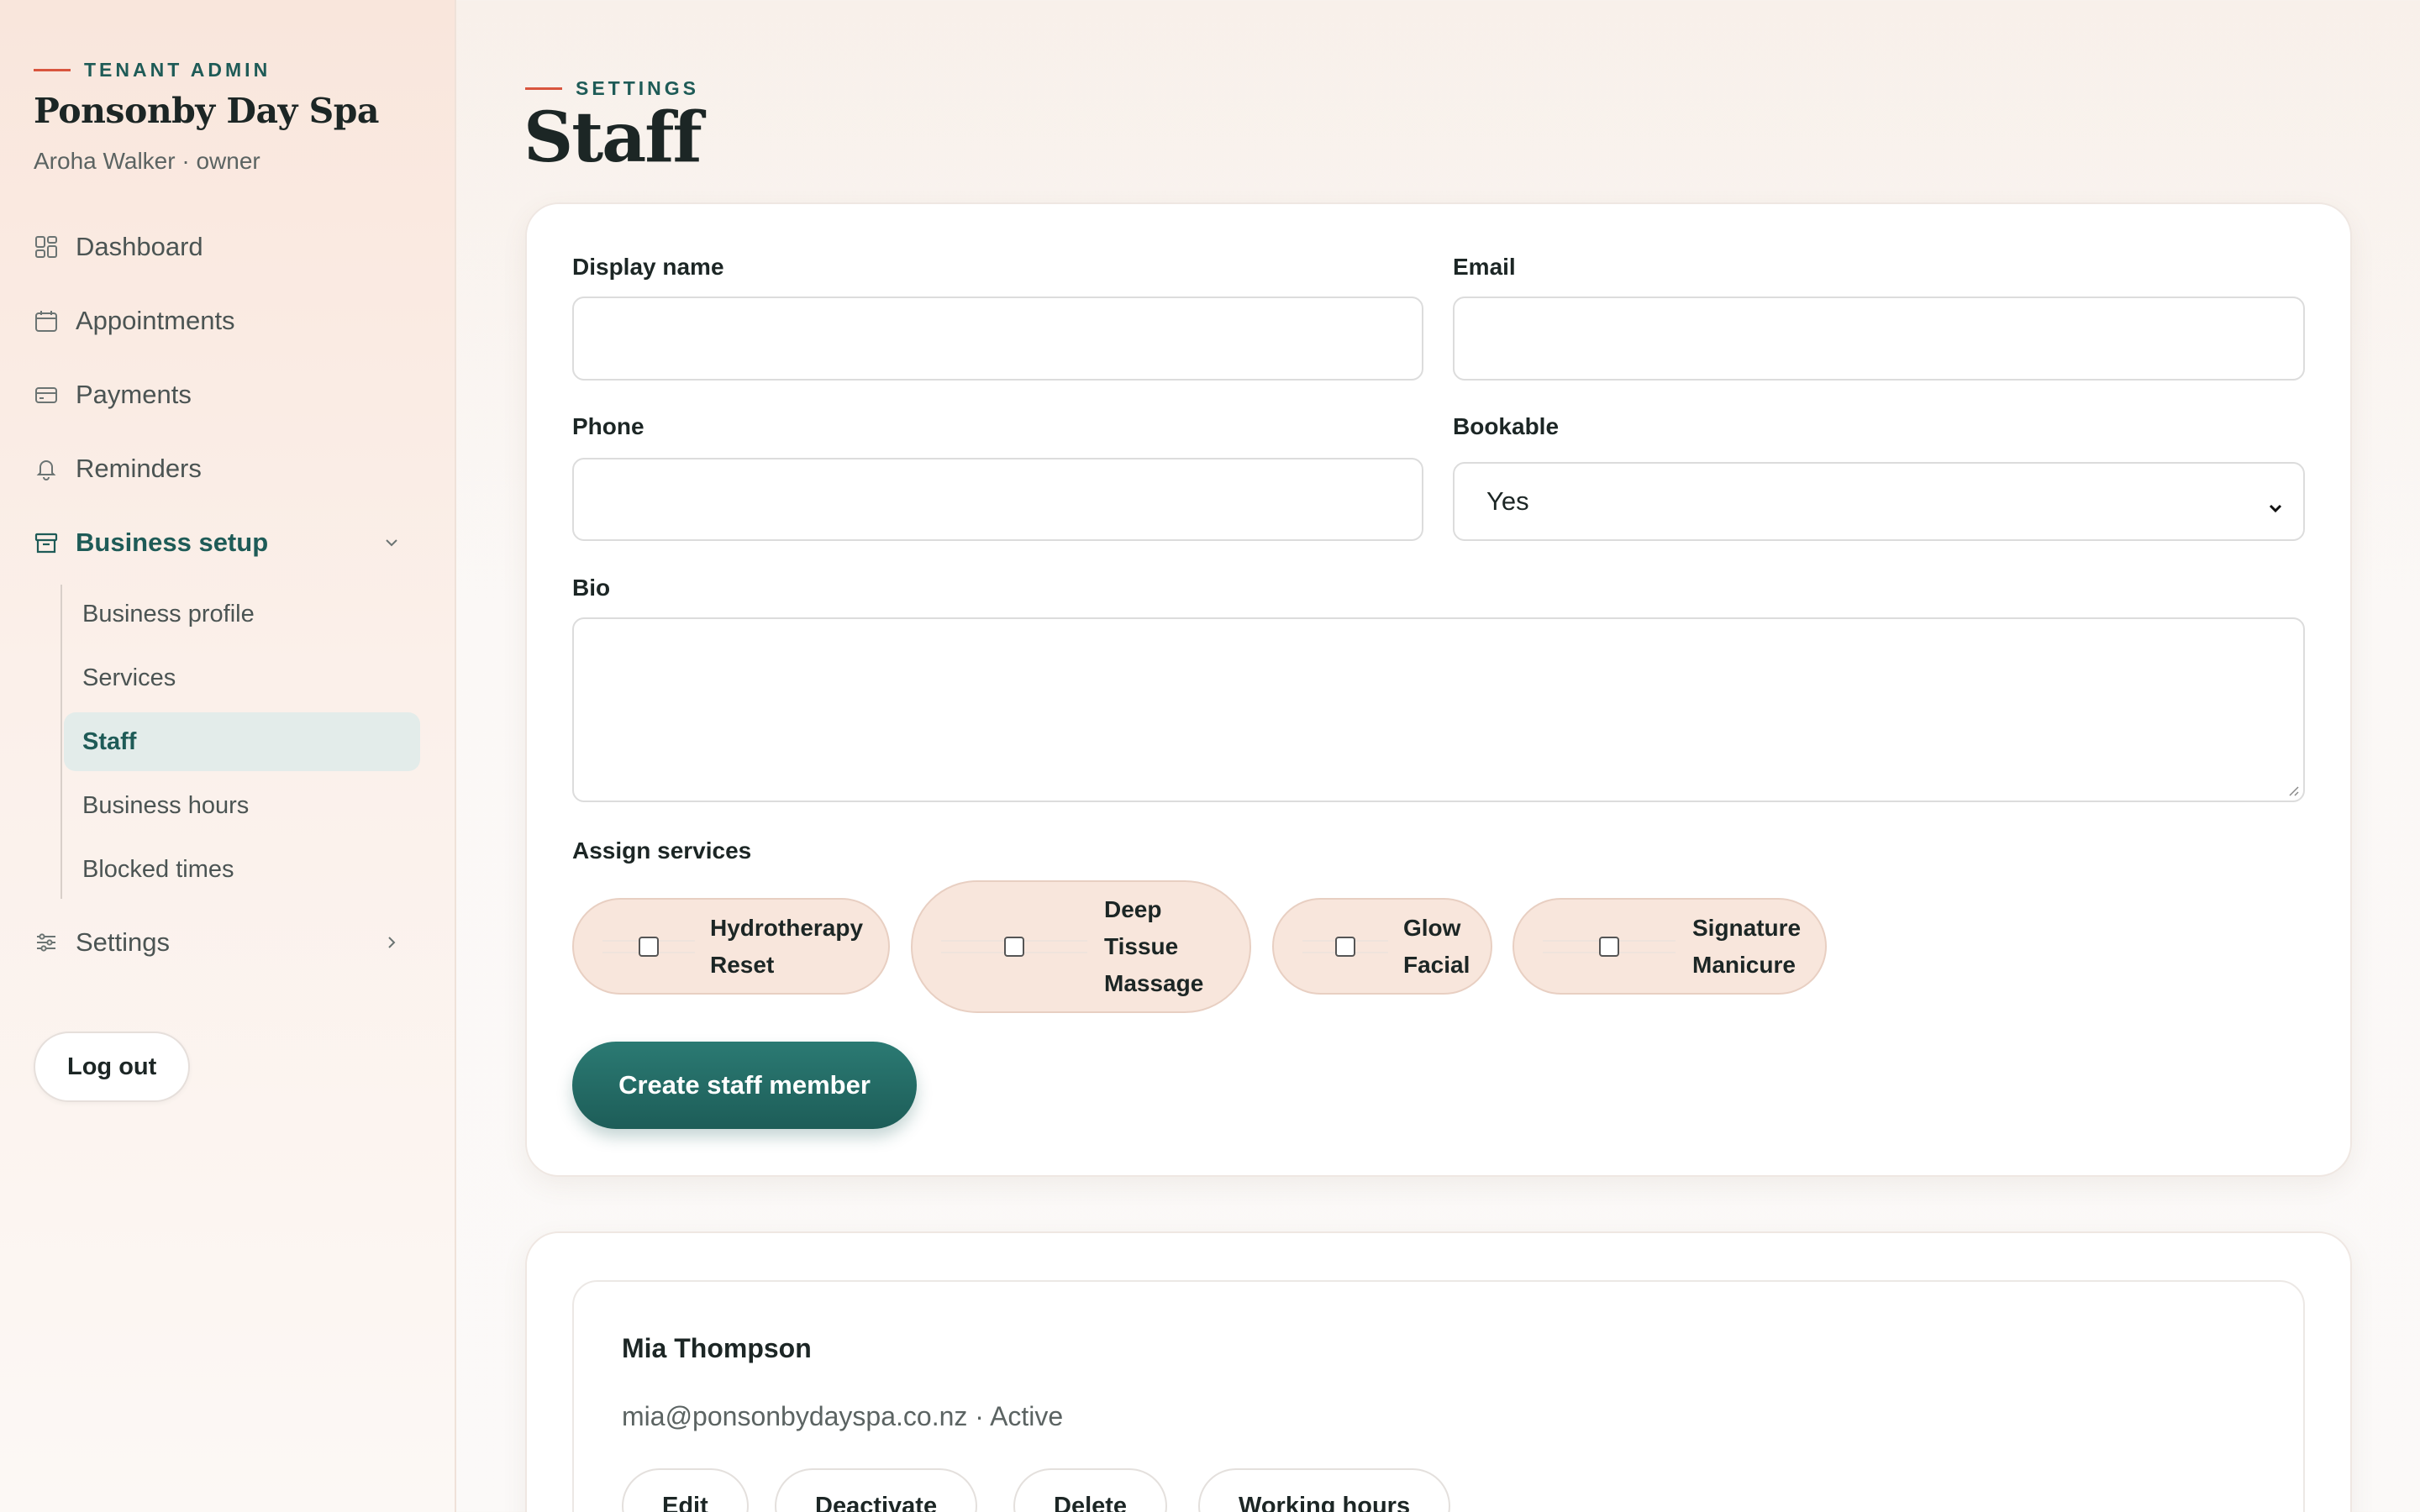 The image size is (2420, 1512). What do you see at coordinates (1324, 1490) in the screenshot?
I see `working-hours-button: Working hours` at bounding box center [1324, 1490].